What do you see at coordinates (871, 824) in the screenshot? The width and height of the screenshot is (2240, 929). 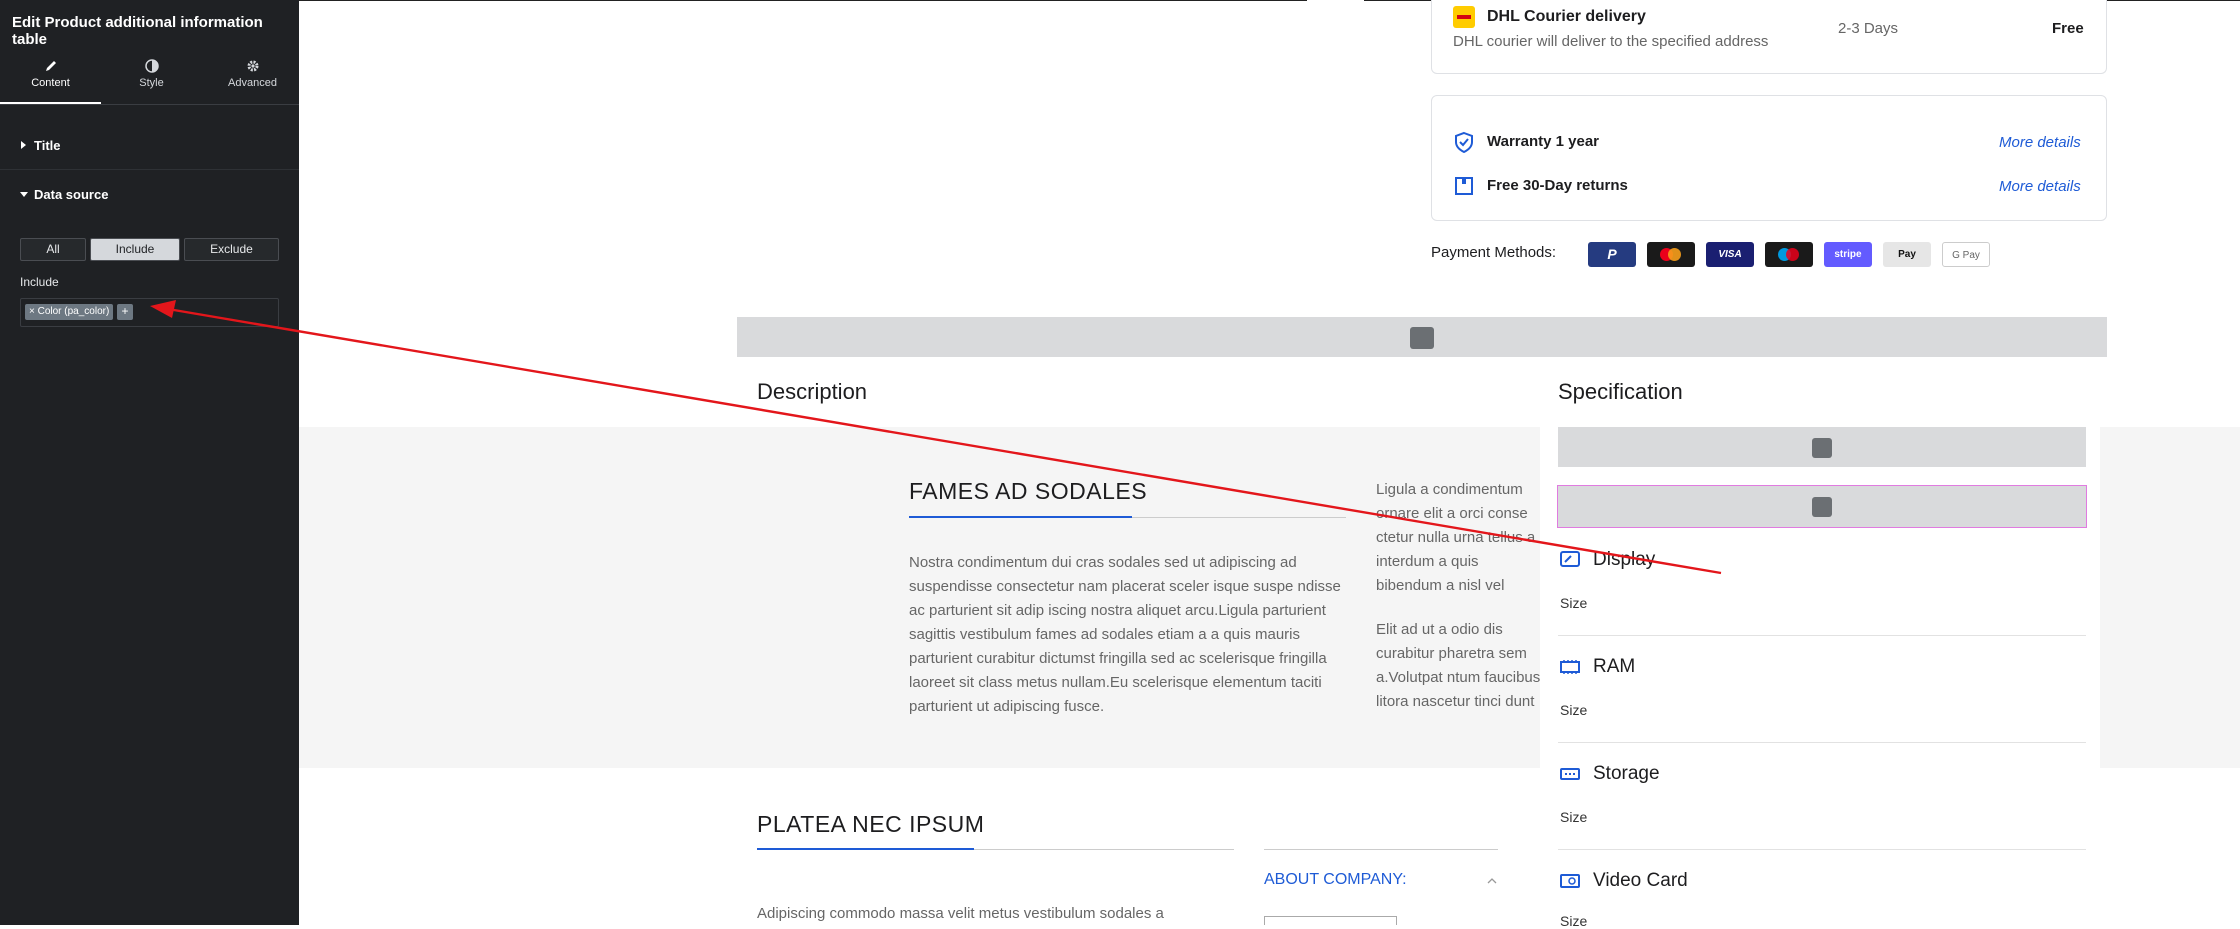 I see `platea-heading: PLATEA NEC IPSUM` at bounding box center [871, 824].